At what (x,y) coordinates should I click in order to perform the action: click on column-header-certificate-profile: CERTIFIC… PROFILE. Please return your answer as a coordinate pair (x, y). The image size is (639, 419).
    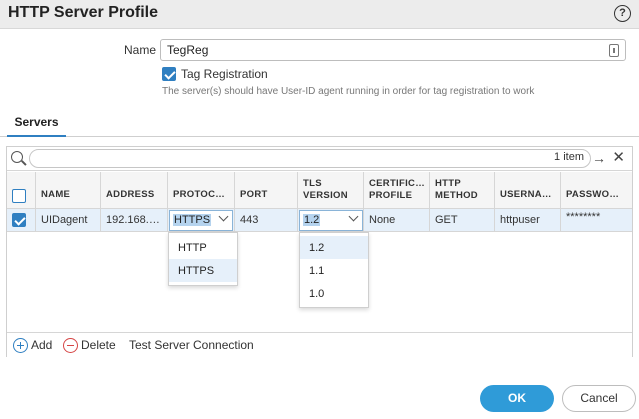
    Looking at the image, I should click on (397, 190).